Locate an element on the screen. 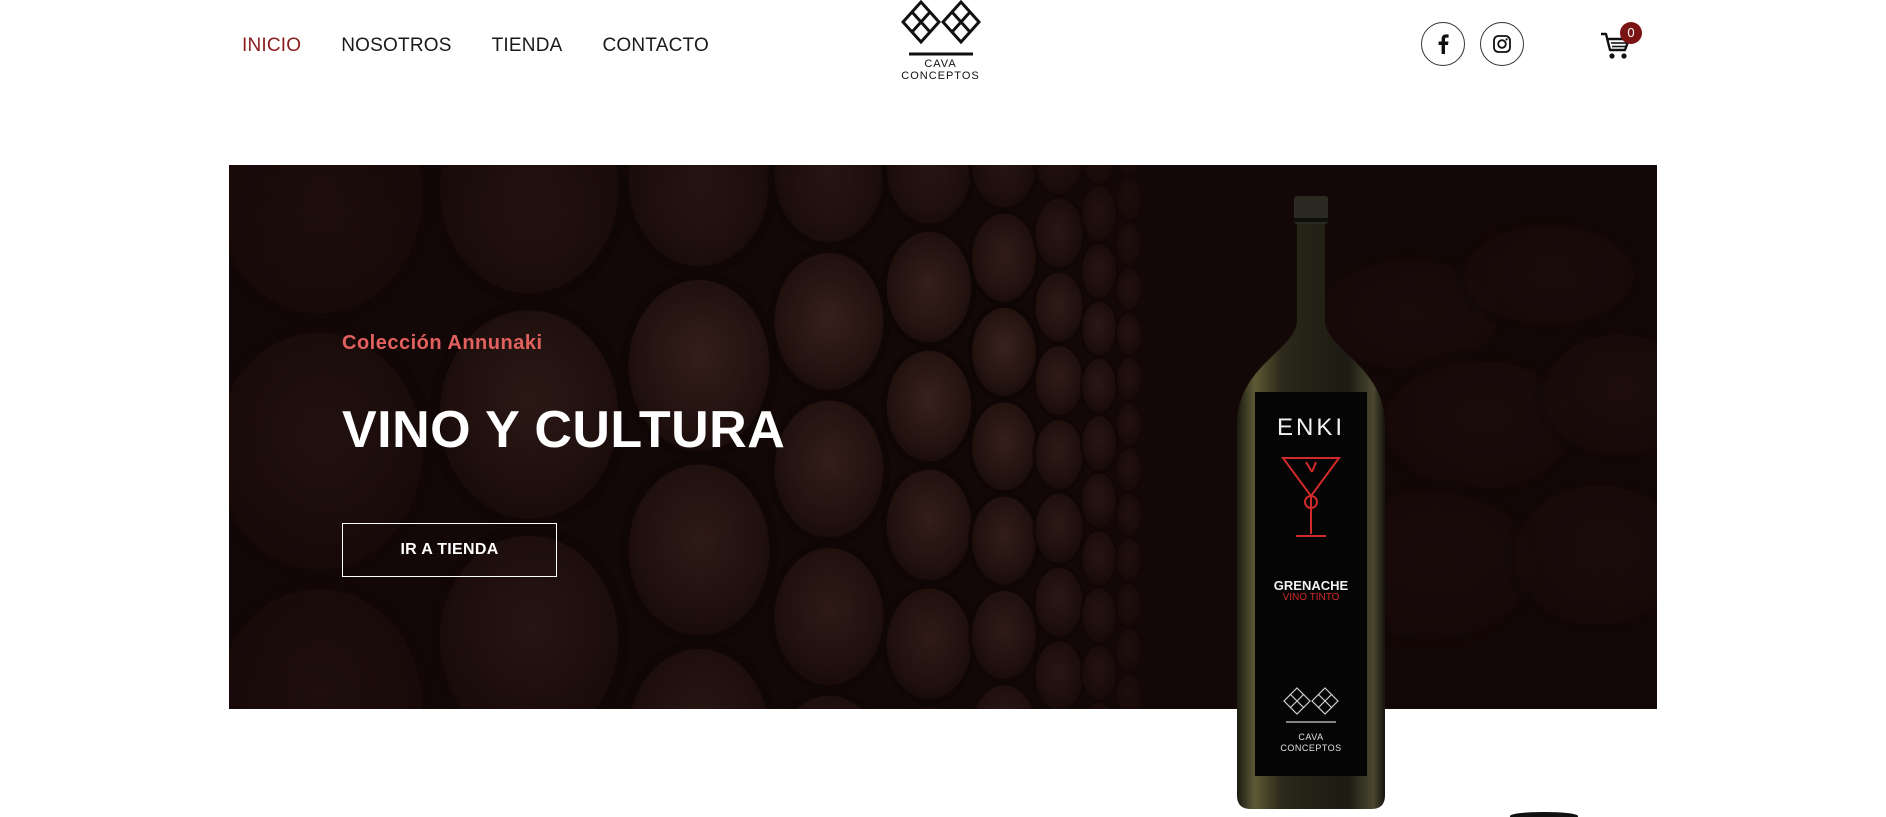 Image resolution: width=1886 pixels, height=817 pixels. wine-bottle-image: ENKI GRENACHE VINO TINTO CAVA CONCEPTOS is located at coordinates (1311, 503).